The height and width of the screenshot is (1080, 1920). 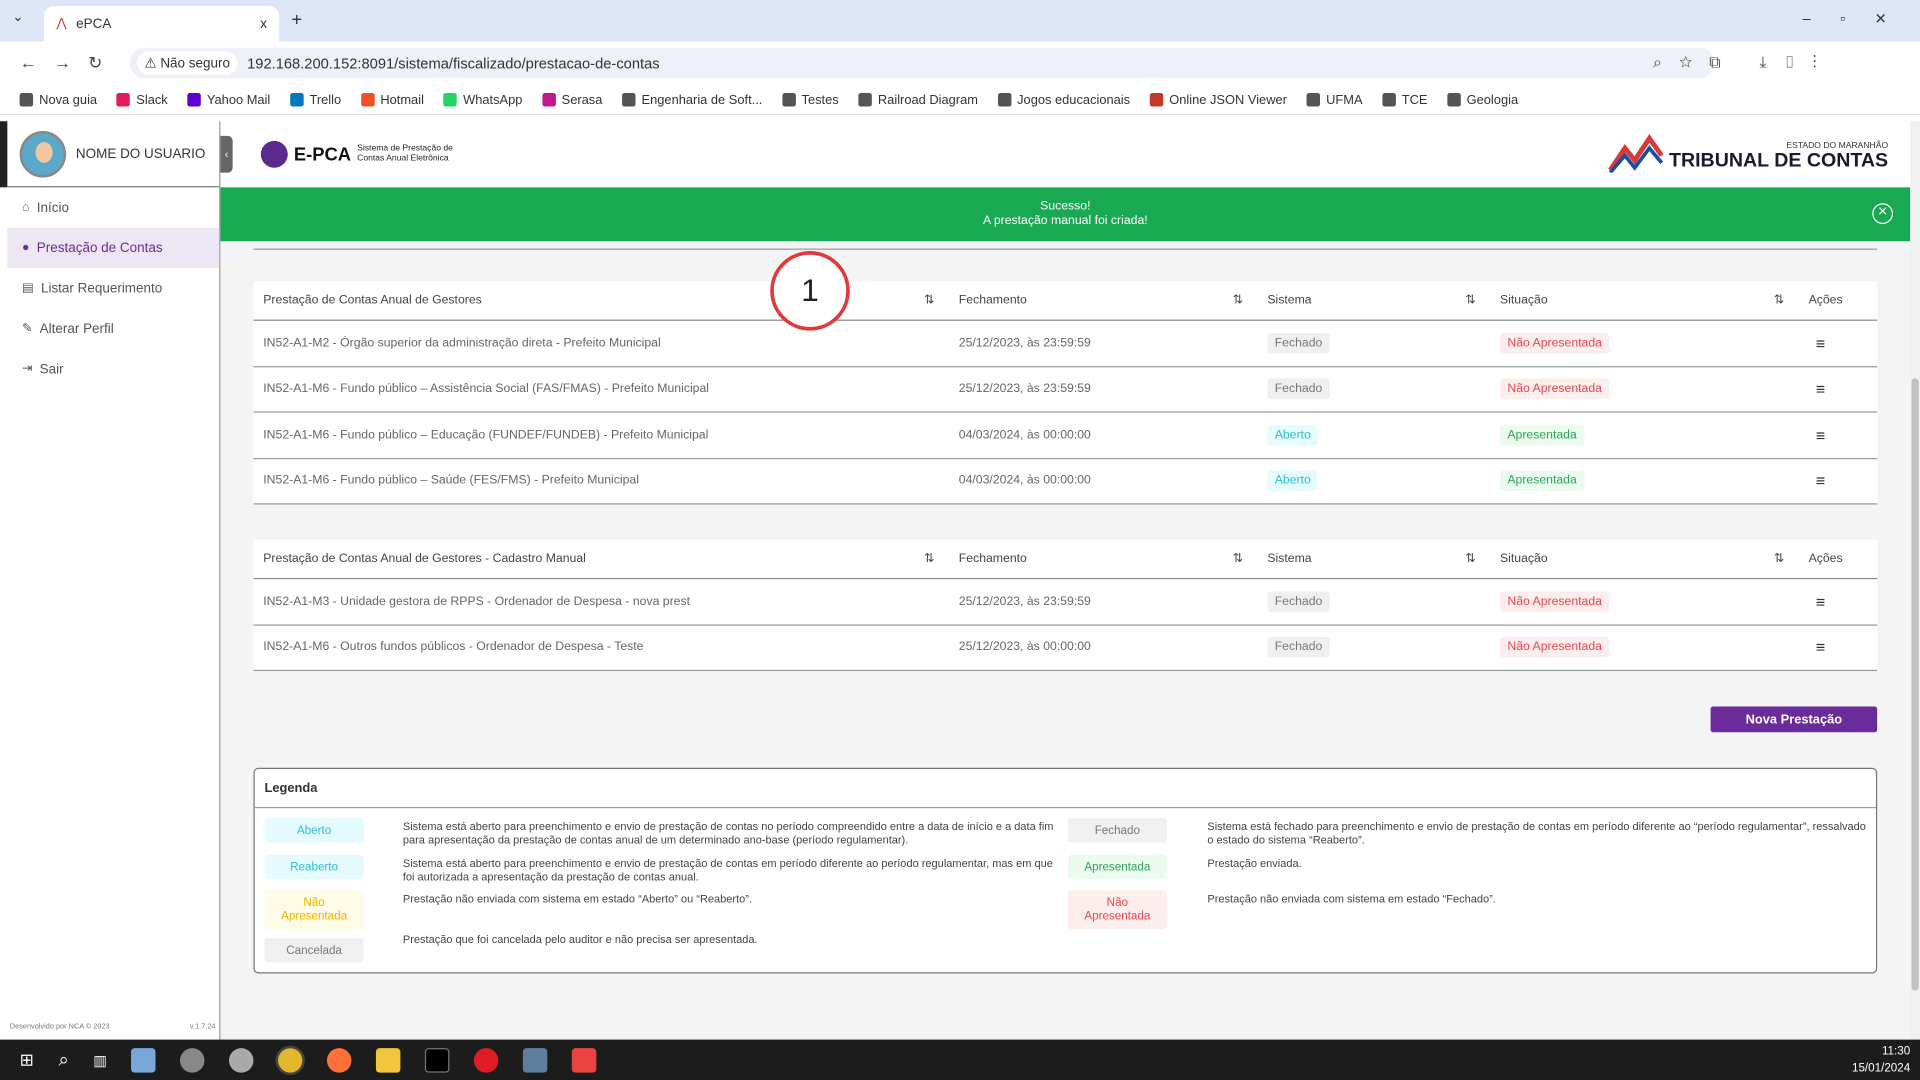 What do you see at coordinates (1482, 99) in the screenshot?
I see `bookmark-item: Geologia` at bounding box center [1482, 99].